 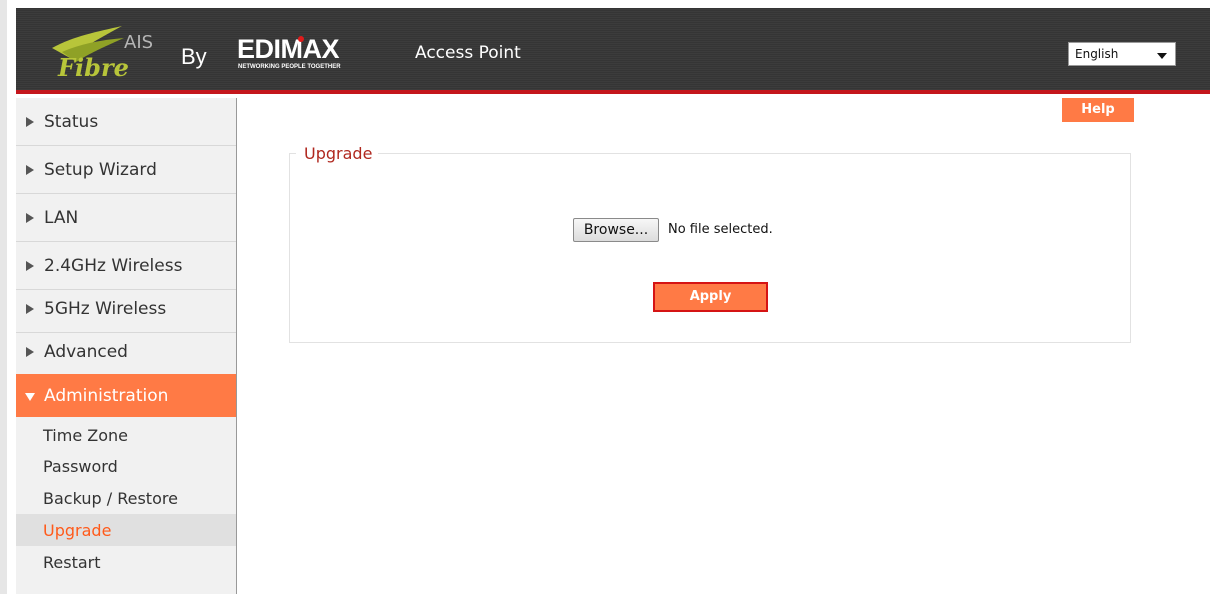 What do you see at coordinates (72, 562) in the screenshot?
I see `submenu-item-label: Restart` at bounding box center [72, 562].